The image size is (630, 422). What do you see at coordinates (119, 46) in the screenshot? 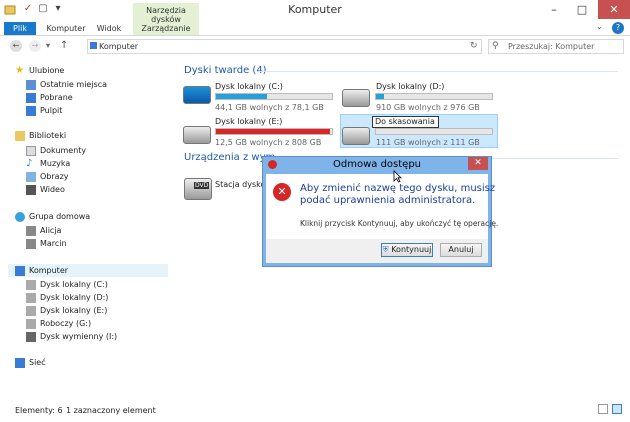
I see `address-path: Komputer` at bounding box center [119, 46].